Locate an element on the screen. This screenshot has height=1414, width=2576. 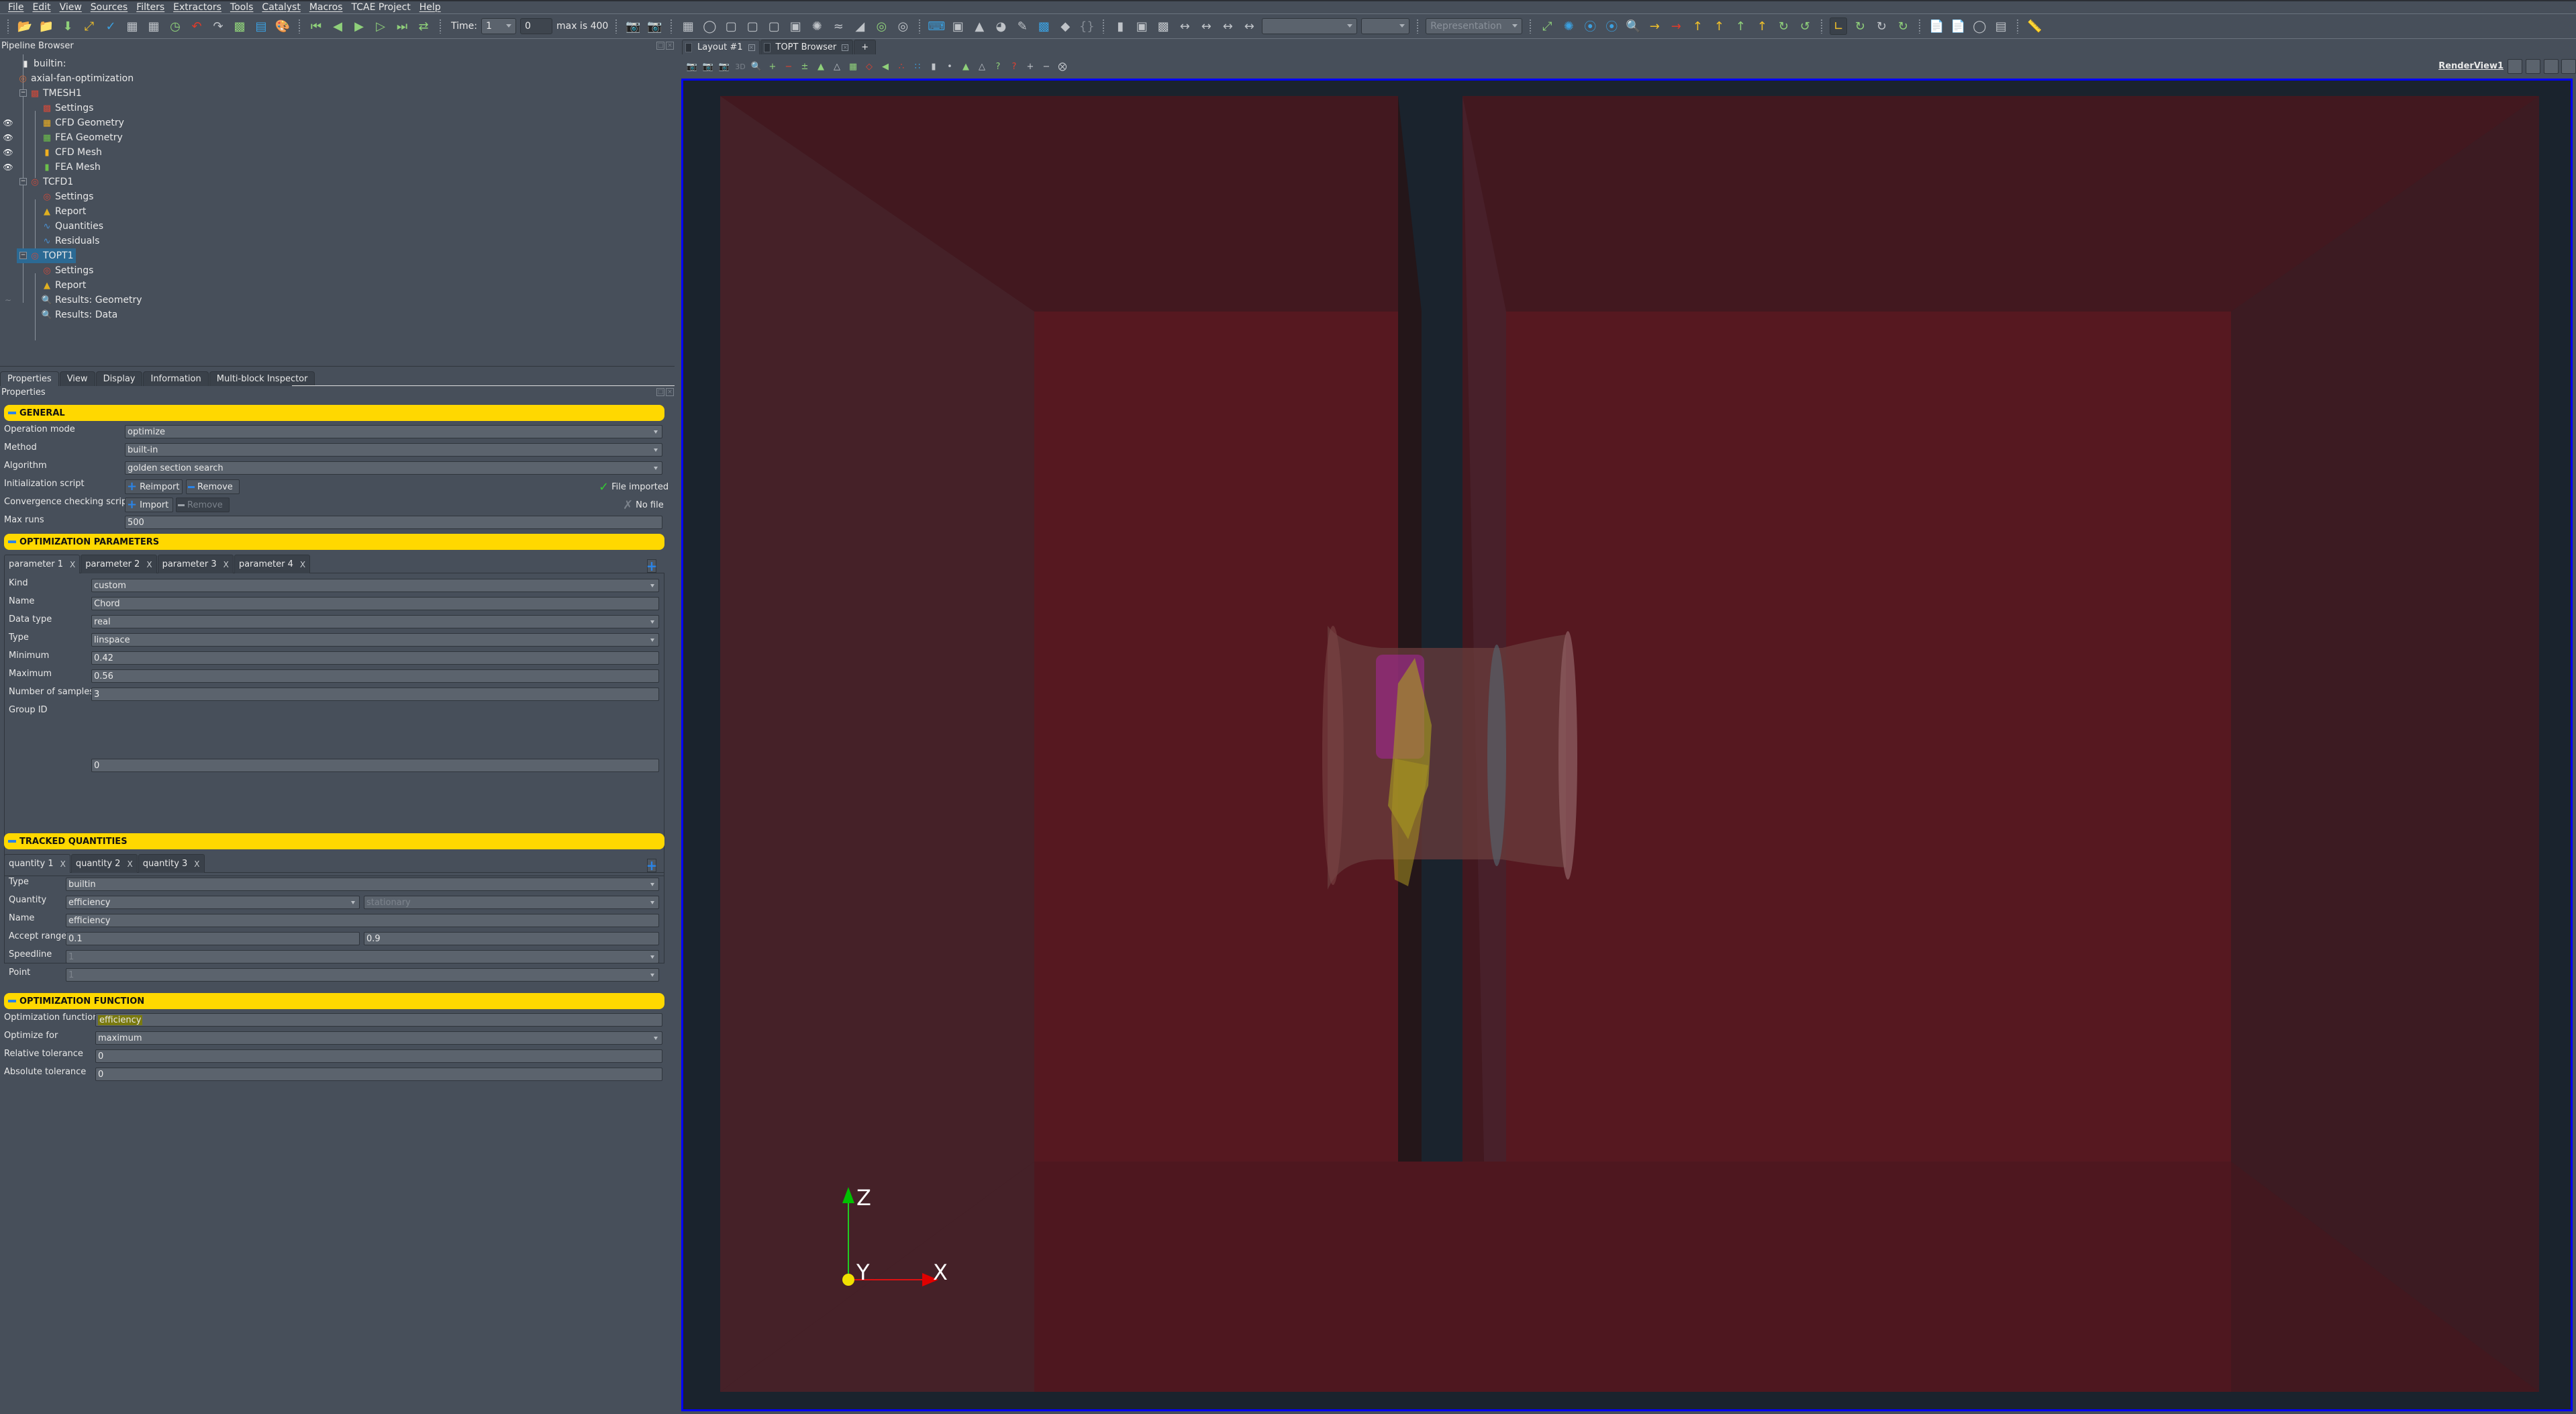
play-icon: ▶ is located at coordinates (359, 26).